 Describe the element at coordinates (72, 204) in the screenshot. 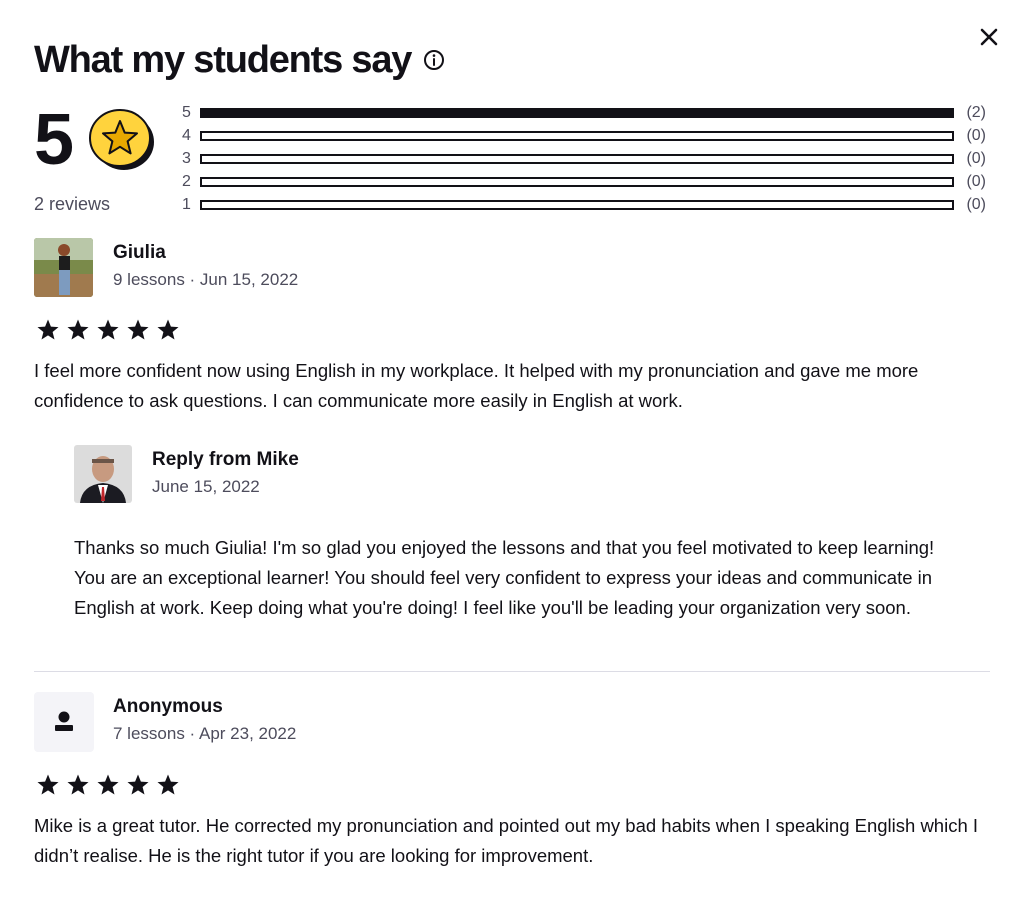

I see `reviews-count: 2 reviews` at that location.